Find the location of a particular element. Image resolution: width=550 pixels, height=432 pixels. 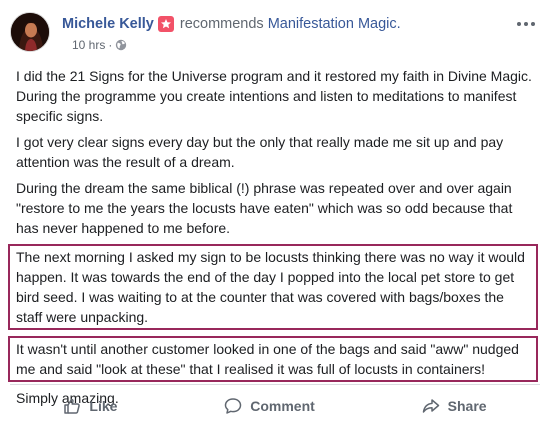

share-button: Share is located at coordinates (454, 406).